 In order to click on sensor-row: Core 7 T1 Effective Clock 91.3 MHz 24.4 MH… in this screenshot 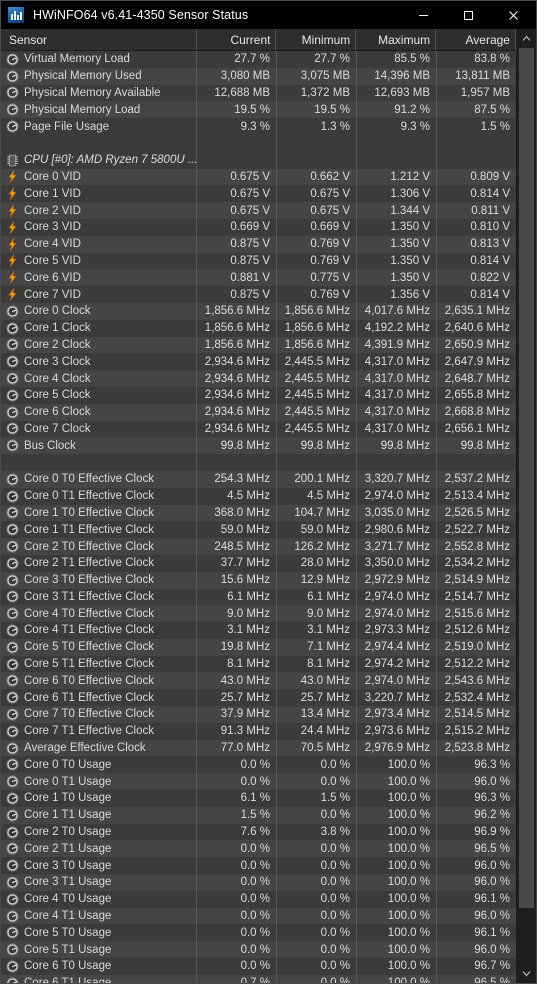, I will do `click(258, 731)`.